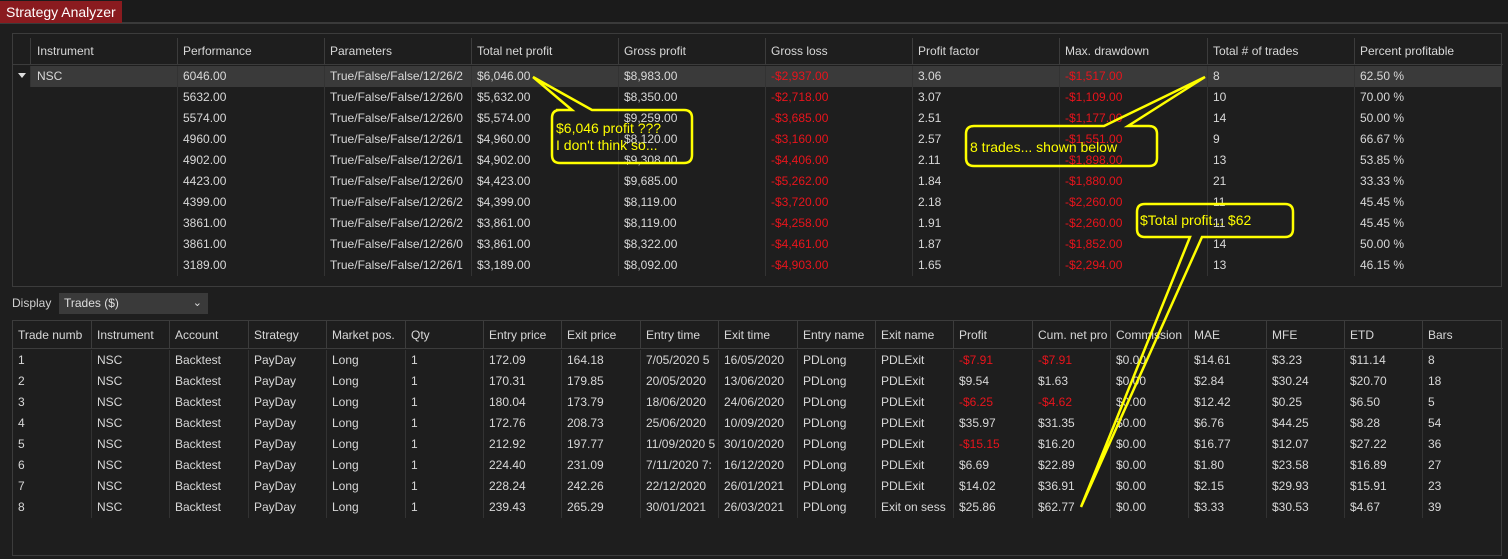  What do you see at coordinates (444, 360) in the screenshot?
I see `trade-cell: 1` at bounding box center [444, 360].